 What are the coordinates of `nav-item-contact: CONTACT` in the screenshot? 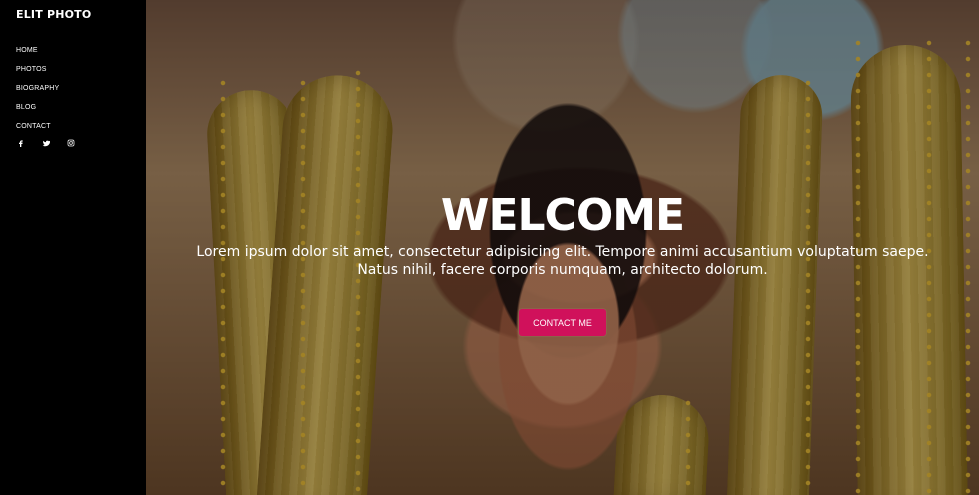 It's located at (81, 124).